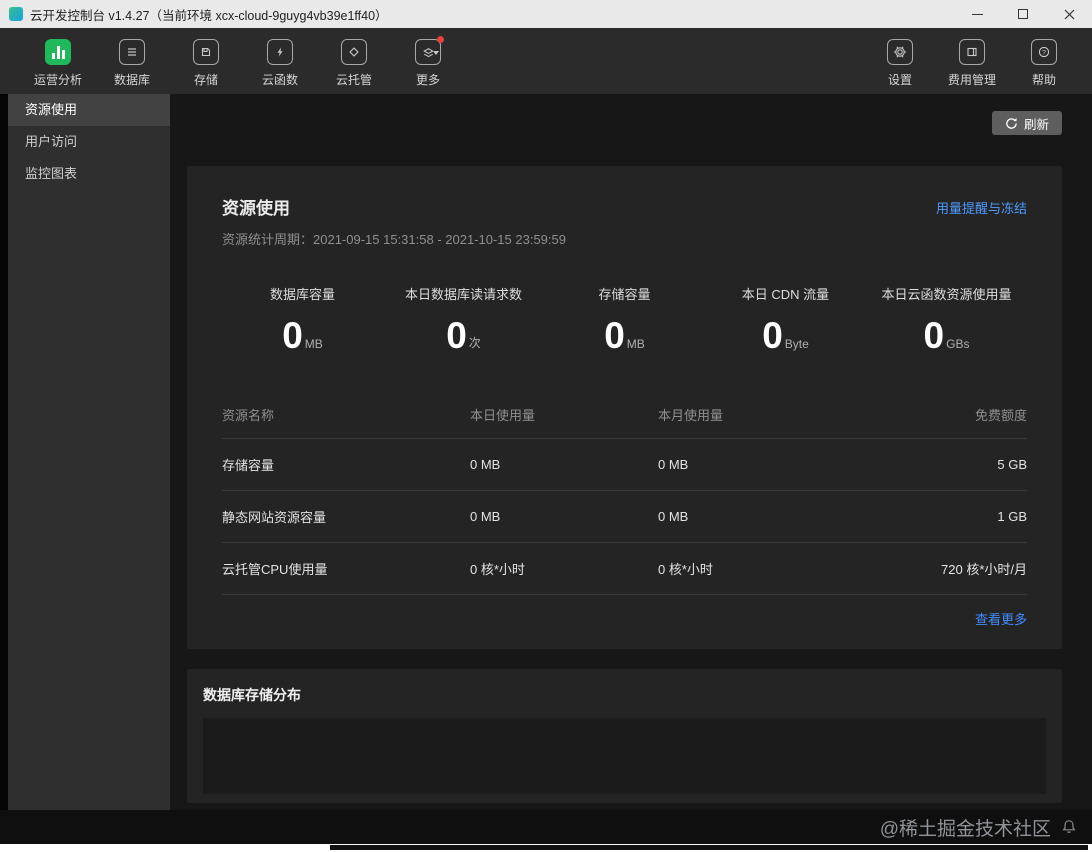 The image size is (1092, 852). Describe the element at coordinates (89, 110) in the screenshot. I see `sidebar-item-resource-usage: 资源使用` at that location.